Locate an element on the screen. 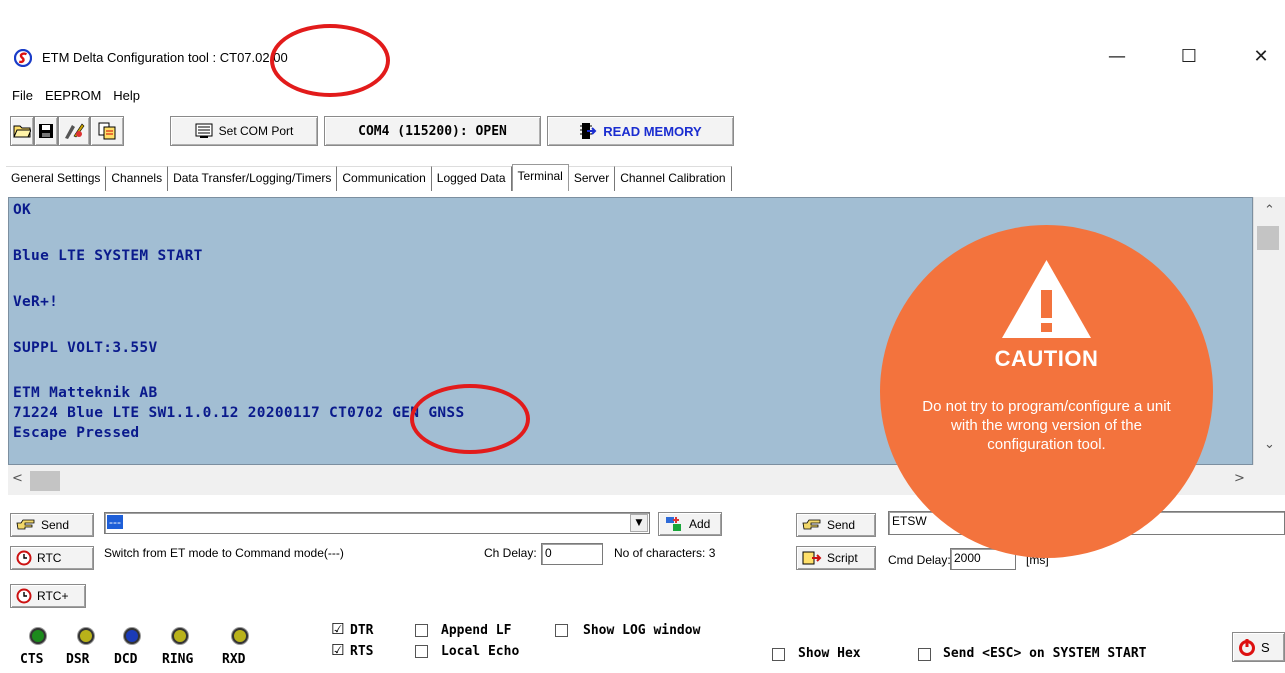  append-lf-checkbox is located at coordinates (421, 630).